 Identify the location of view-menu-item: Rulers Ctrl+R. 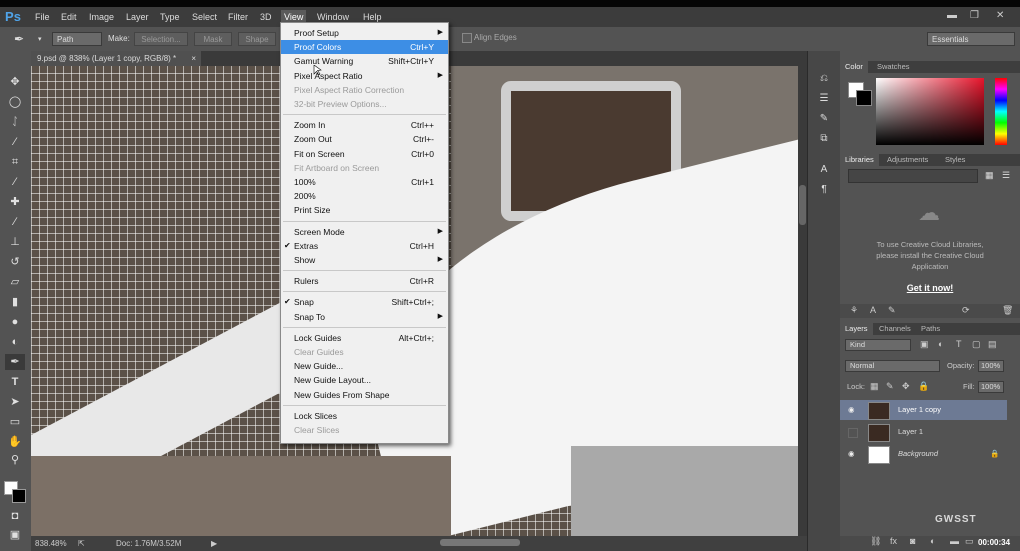
(364, 281).